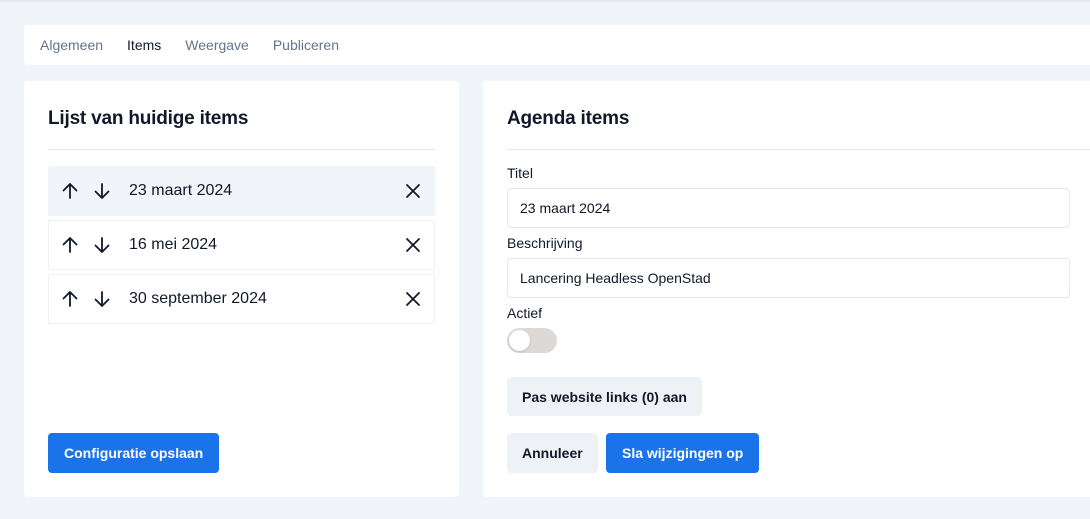 The image size is (1090, 519). Describe the element at coordinates (788, 278) in the screenshot. I see `description-input` at that location.